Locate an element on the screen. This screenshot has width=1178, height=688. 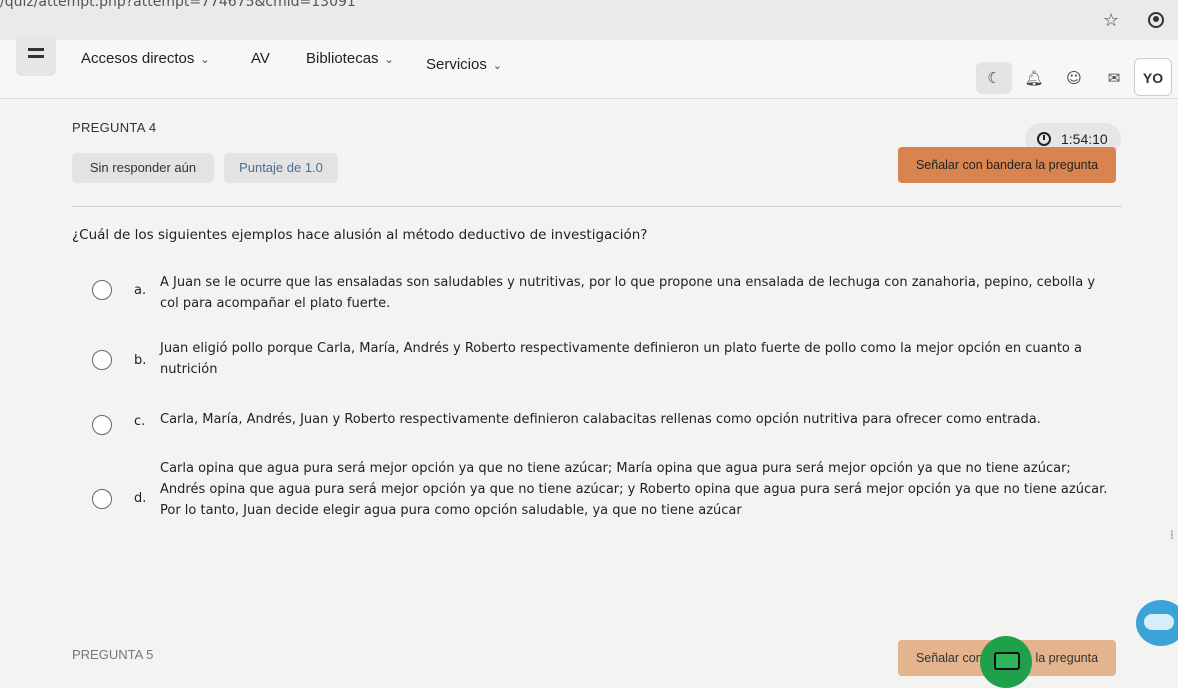
nav-accesos-directos: Accesos directos ⌄ is located at coordinates (145, 58).